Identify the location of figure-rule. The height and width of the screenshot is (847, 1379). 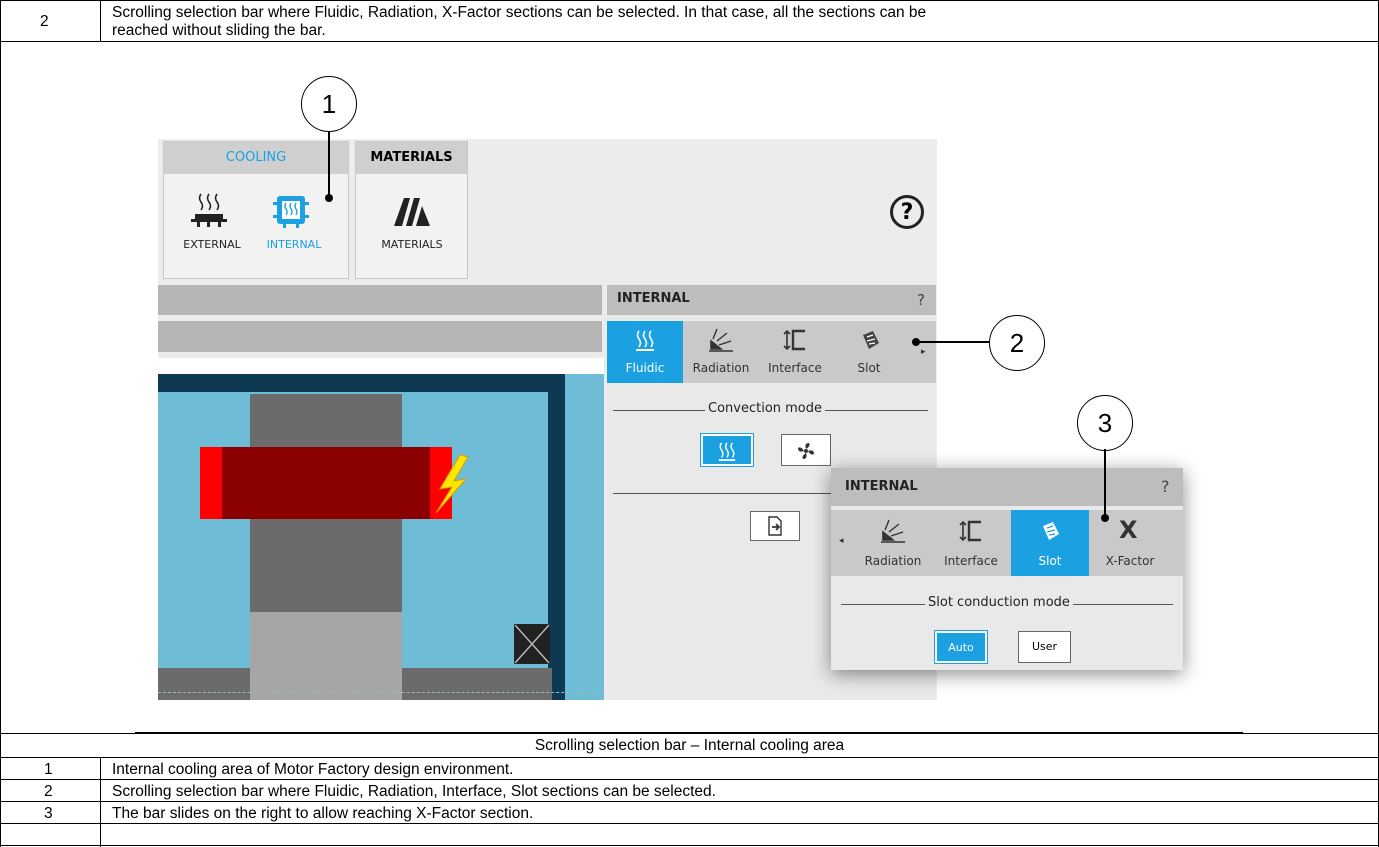
(689, 732).